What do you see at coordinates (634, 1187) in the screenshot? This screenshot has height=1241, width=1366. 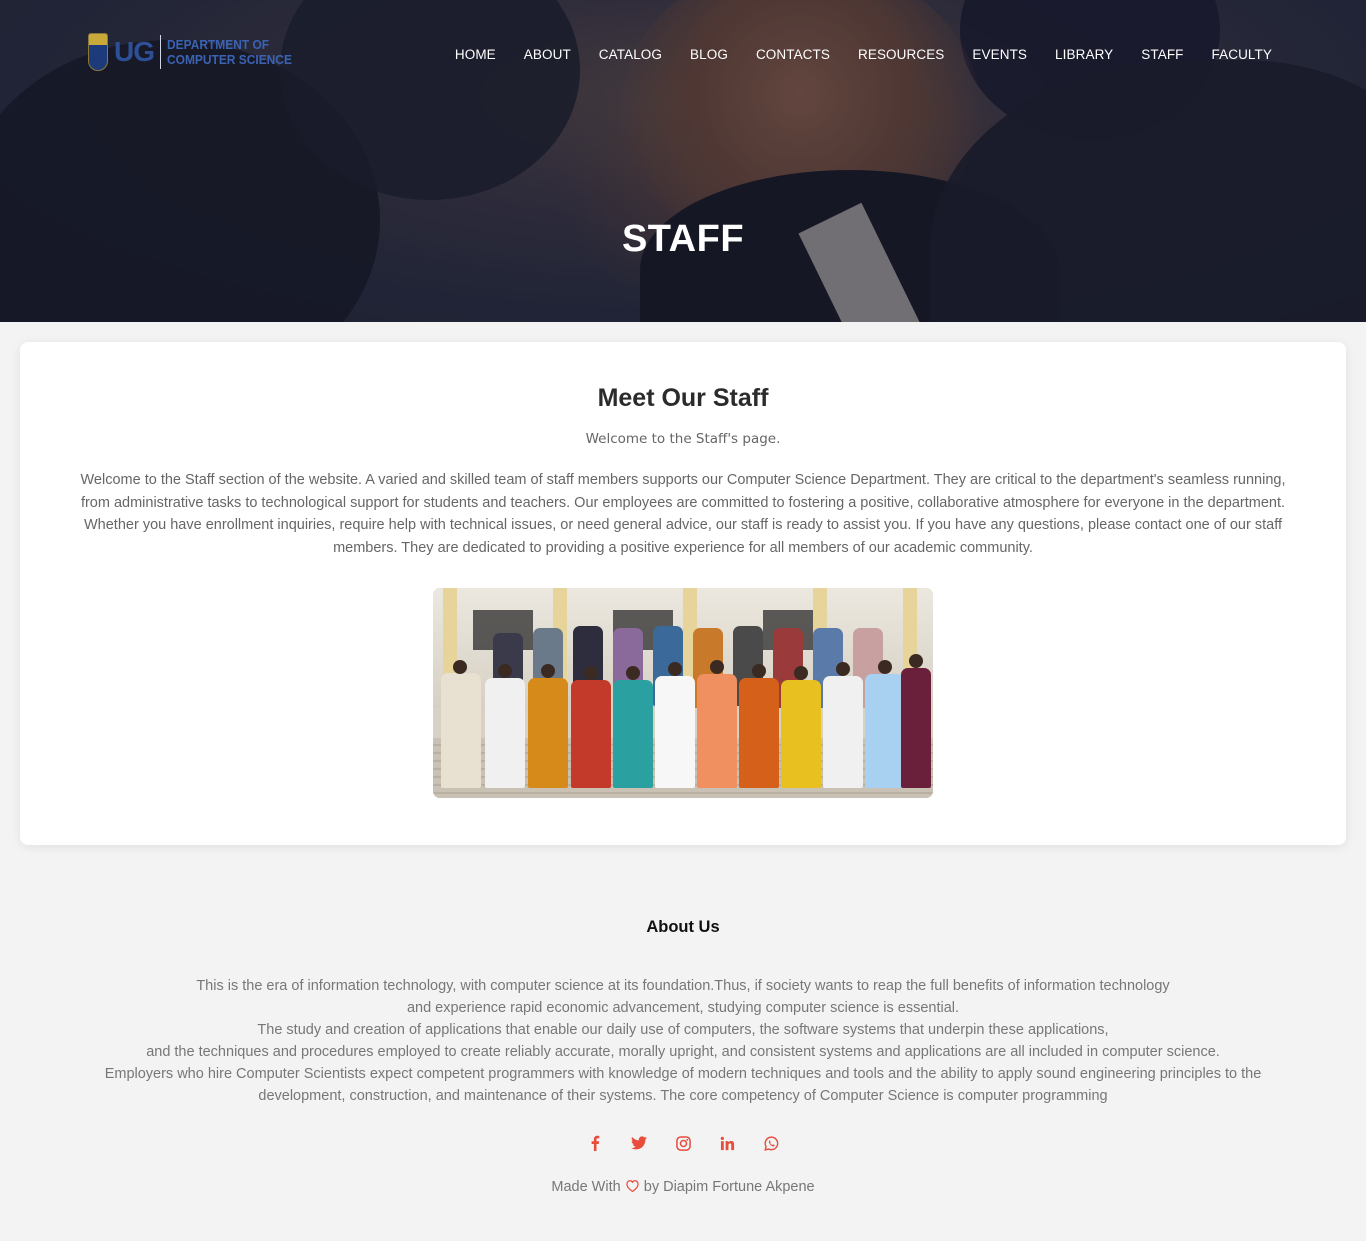 I see `heart-icon` at bounding box center [634, 1187].